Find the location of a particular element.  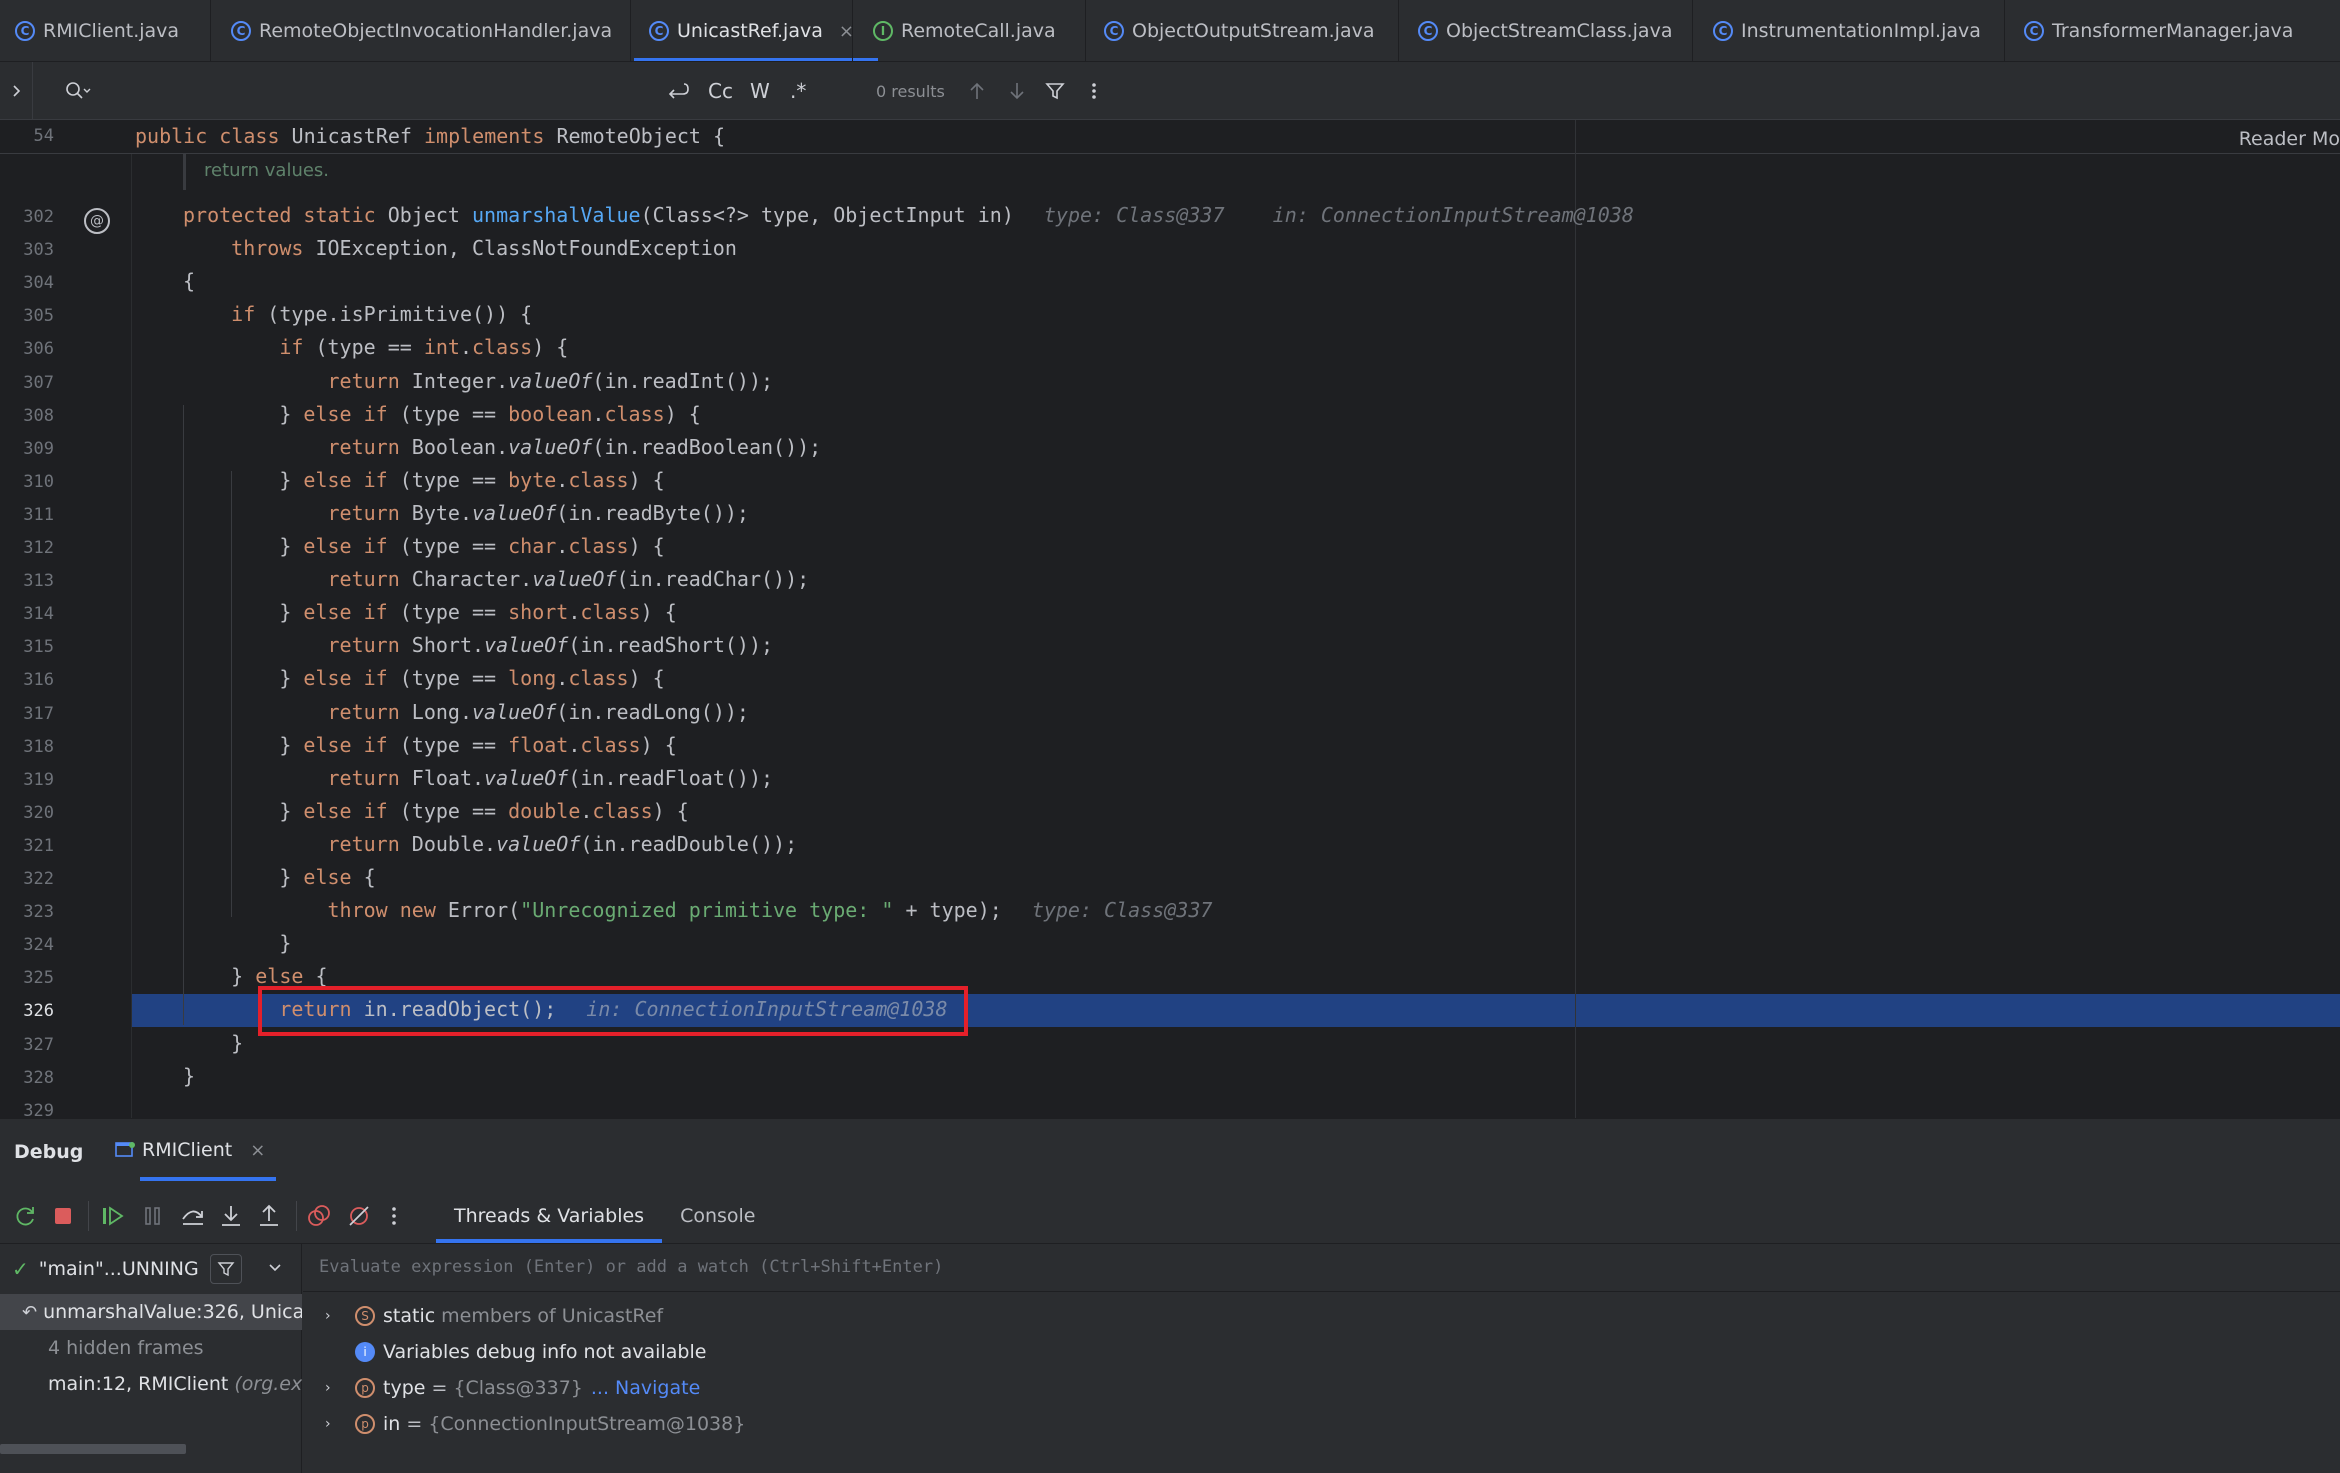

code-line: 328} is located at coordinates (1170, 1076).